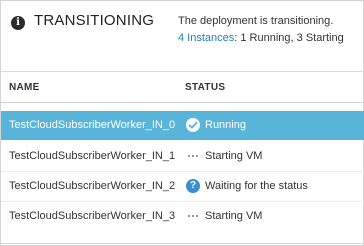  I want to click on instances-summary: 4 Instances: 1 Running, 3 Starting, so click(261, 38).